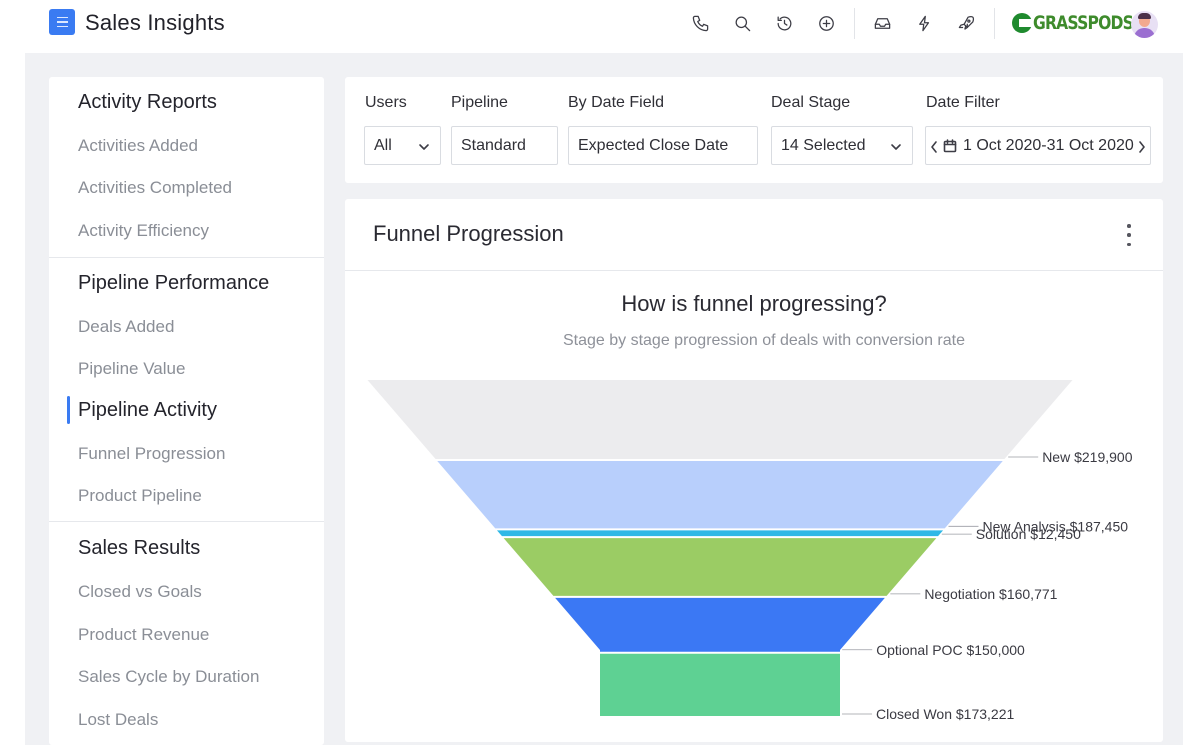  What do you see at coordinates (1048, 145) in the screenshot?
I see `date-filter-value: 1 Oct 2020-31 Oct 2020` at bounding box center [1048, 145].